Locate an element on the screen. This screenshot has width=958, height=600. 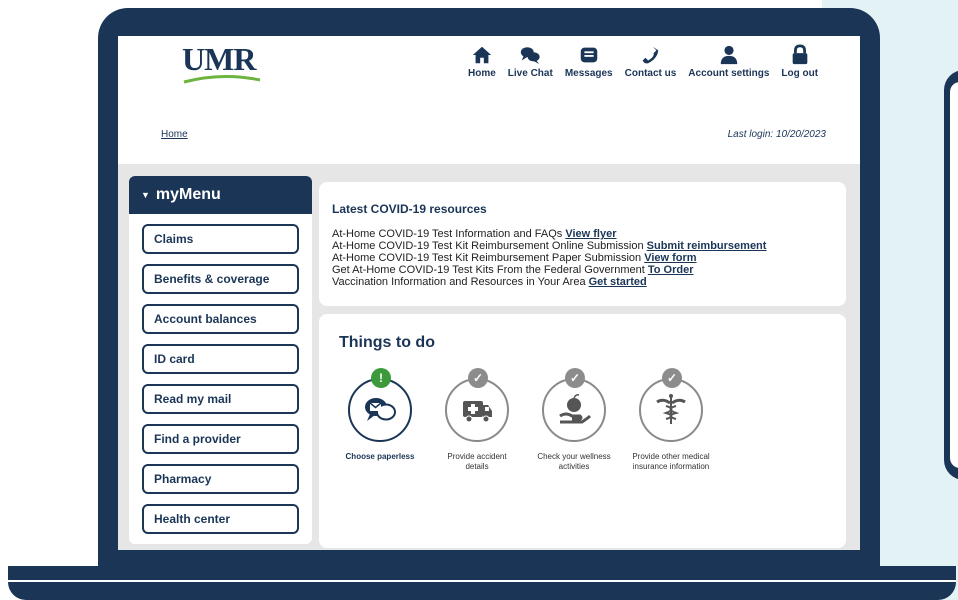
menu-item-id-card: ID card is located at coordinates (220, 359).